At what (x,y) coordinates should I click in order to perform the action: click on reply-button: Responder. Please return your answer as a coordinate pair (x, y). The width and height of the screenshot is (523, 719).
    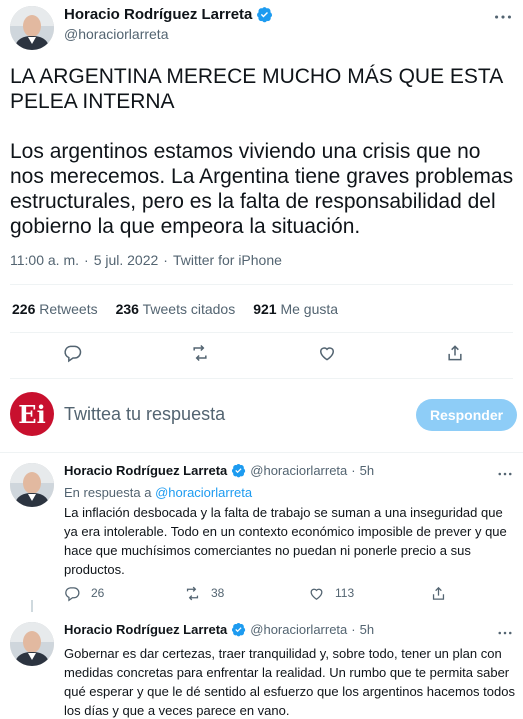
    Looking at the image, I should click on (466, 415).